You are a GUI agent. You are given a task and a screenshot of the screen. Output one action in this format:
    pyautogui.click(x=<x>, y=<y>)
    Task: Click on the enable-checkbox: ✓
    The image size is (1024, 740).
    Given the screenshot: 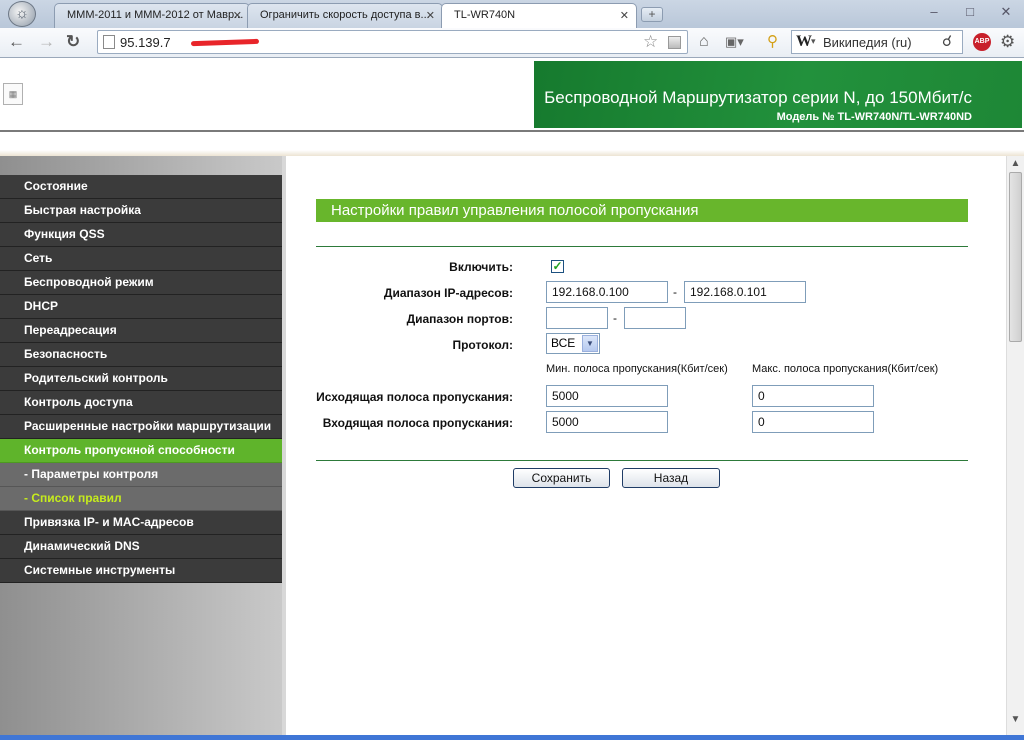 What is the action you would take?
    pyautogui.click(x=557, y=266)
    